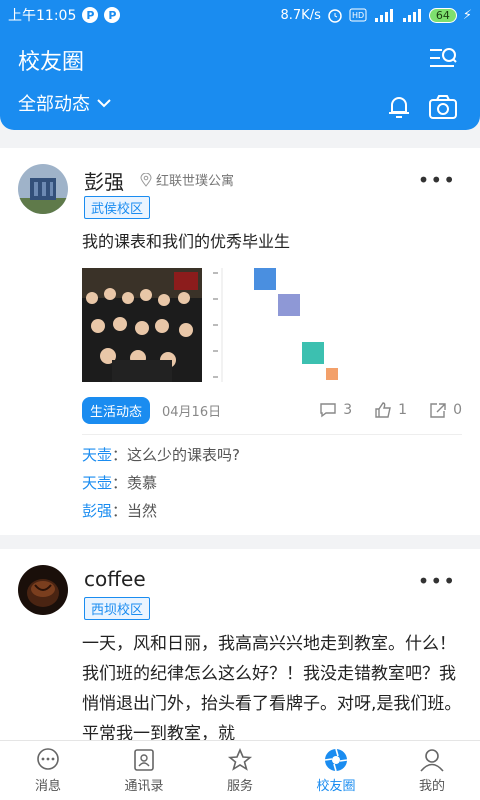 Image resolution: width=480 pixels, height=800 pixels. I want to click on message-icon, so click(48, 758).